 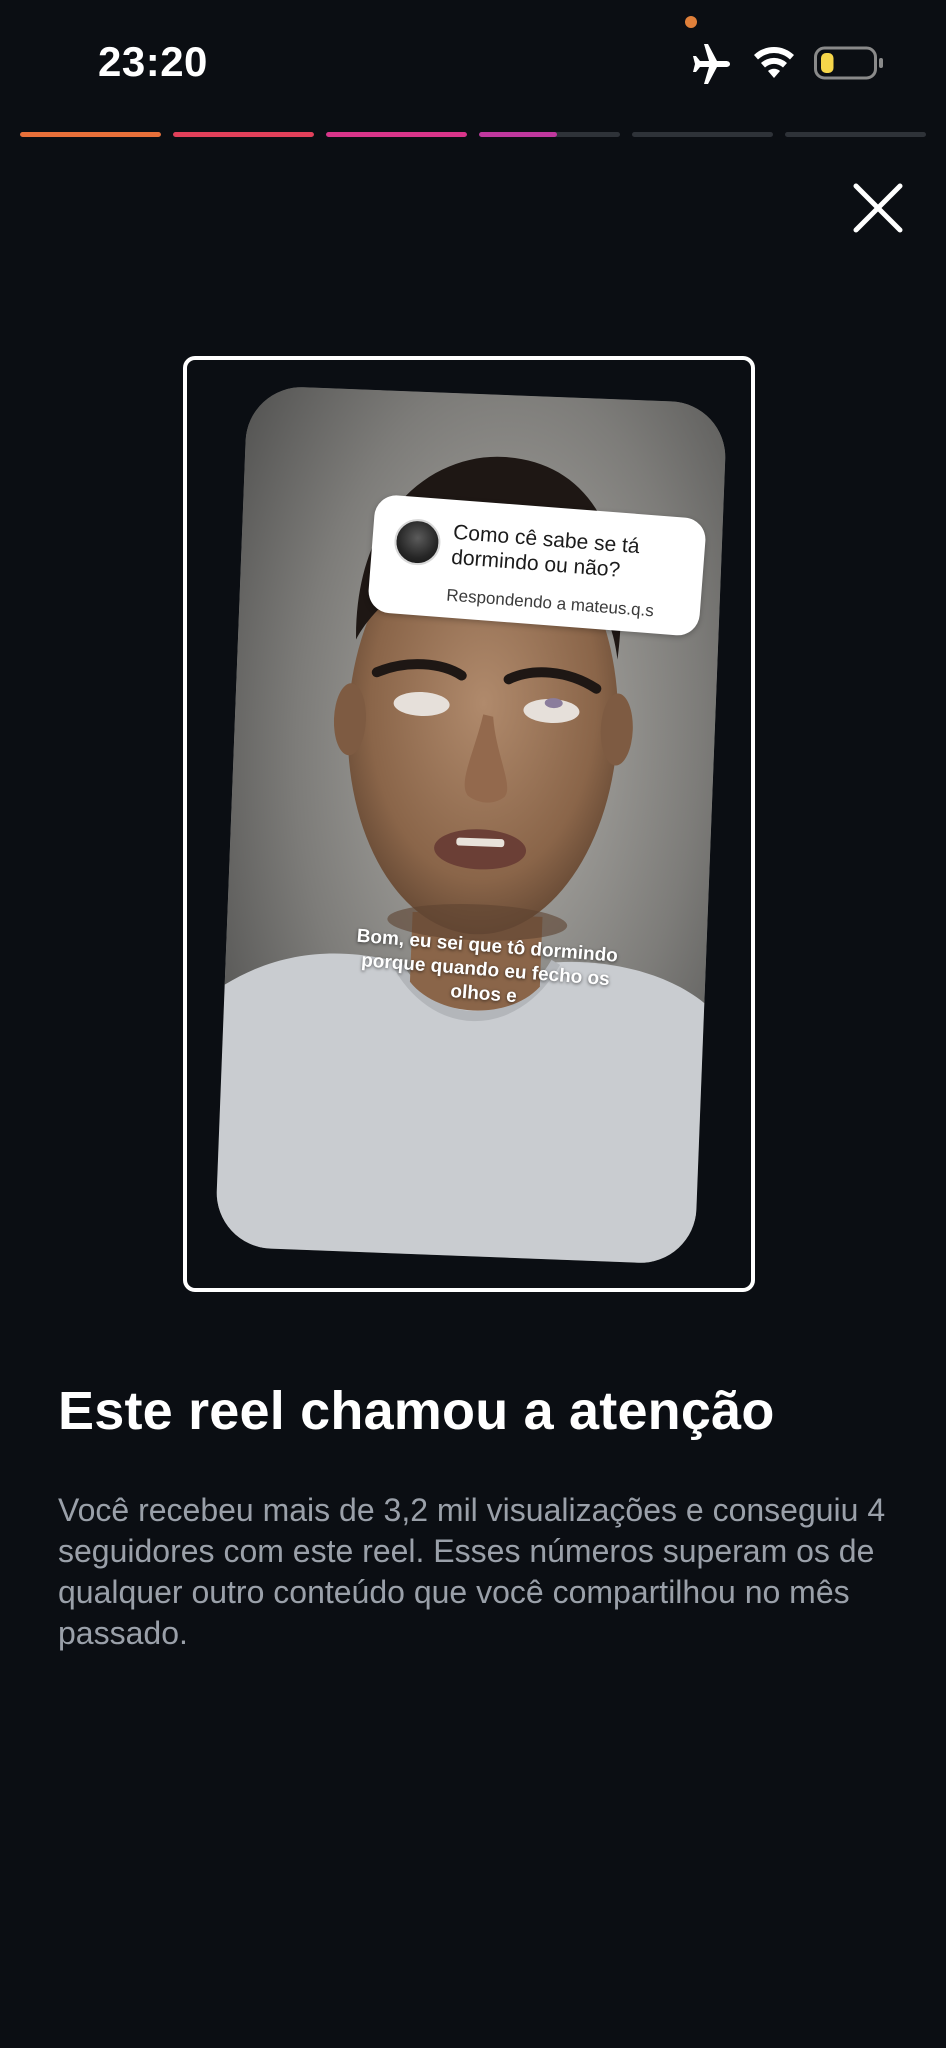 What do you see at coordinates (473, 135) in the screenshot?
I see `story-progress-bars` at bounding box center [473, 135].